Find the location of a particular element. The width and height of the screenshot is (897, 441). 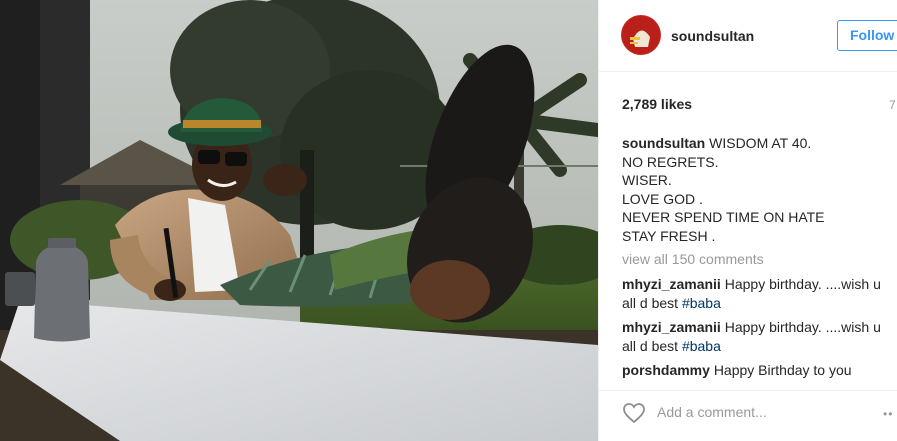

caption-first-line: soundsultan WISDOM AT 40. is located at coordinates (756, 143).